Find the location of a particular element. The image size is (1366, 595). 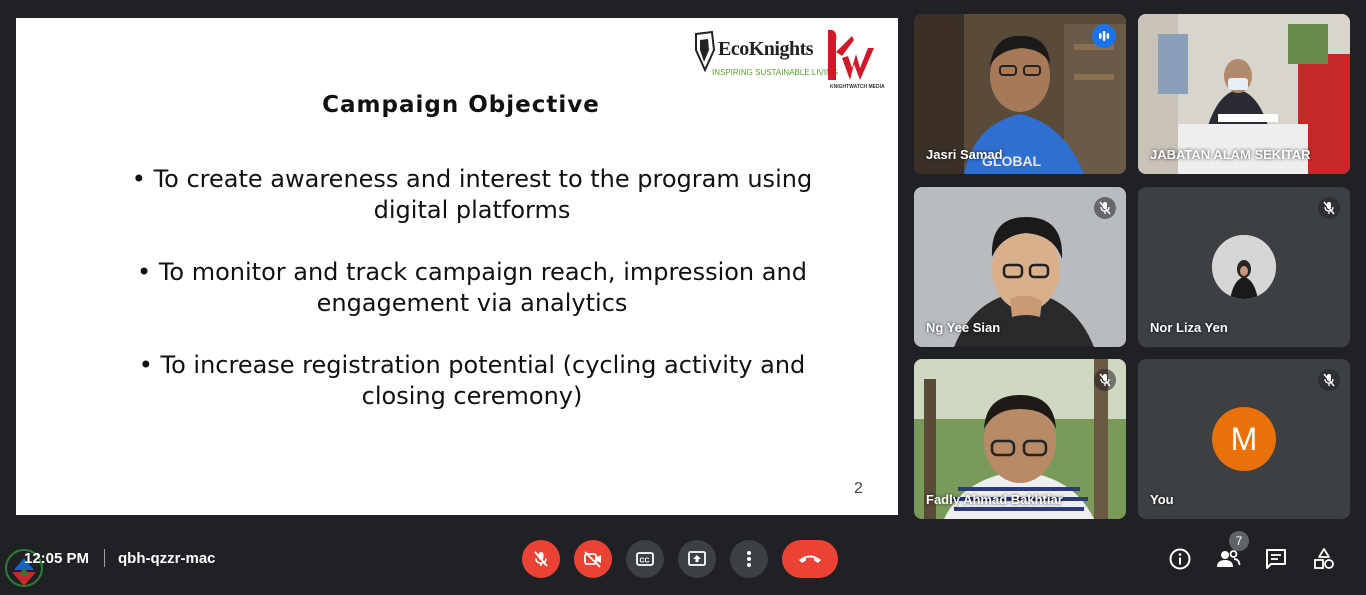

participant-name: Nor Liza Yen is located at coordinates (1189, 327).